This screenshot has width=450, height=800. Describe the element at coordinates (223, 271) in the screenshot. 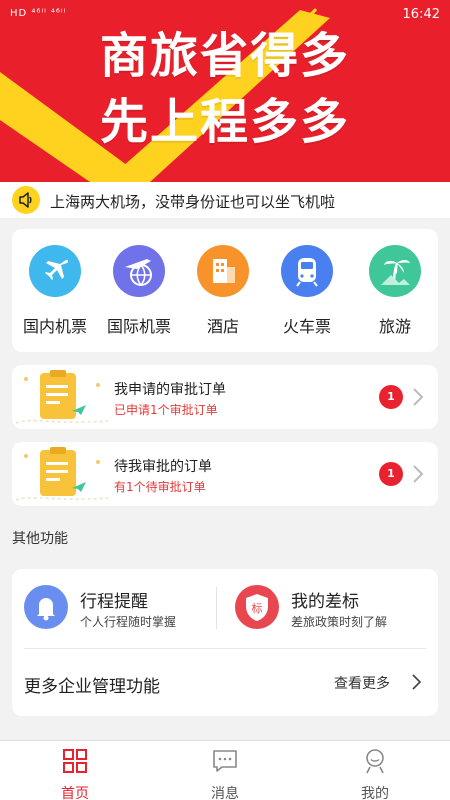

I see `hotel-icon` at that location.